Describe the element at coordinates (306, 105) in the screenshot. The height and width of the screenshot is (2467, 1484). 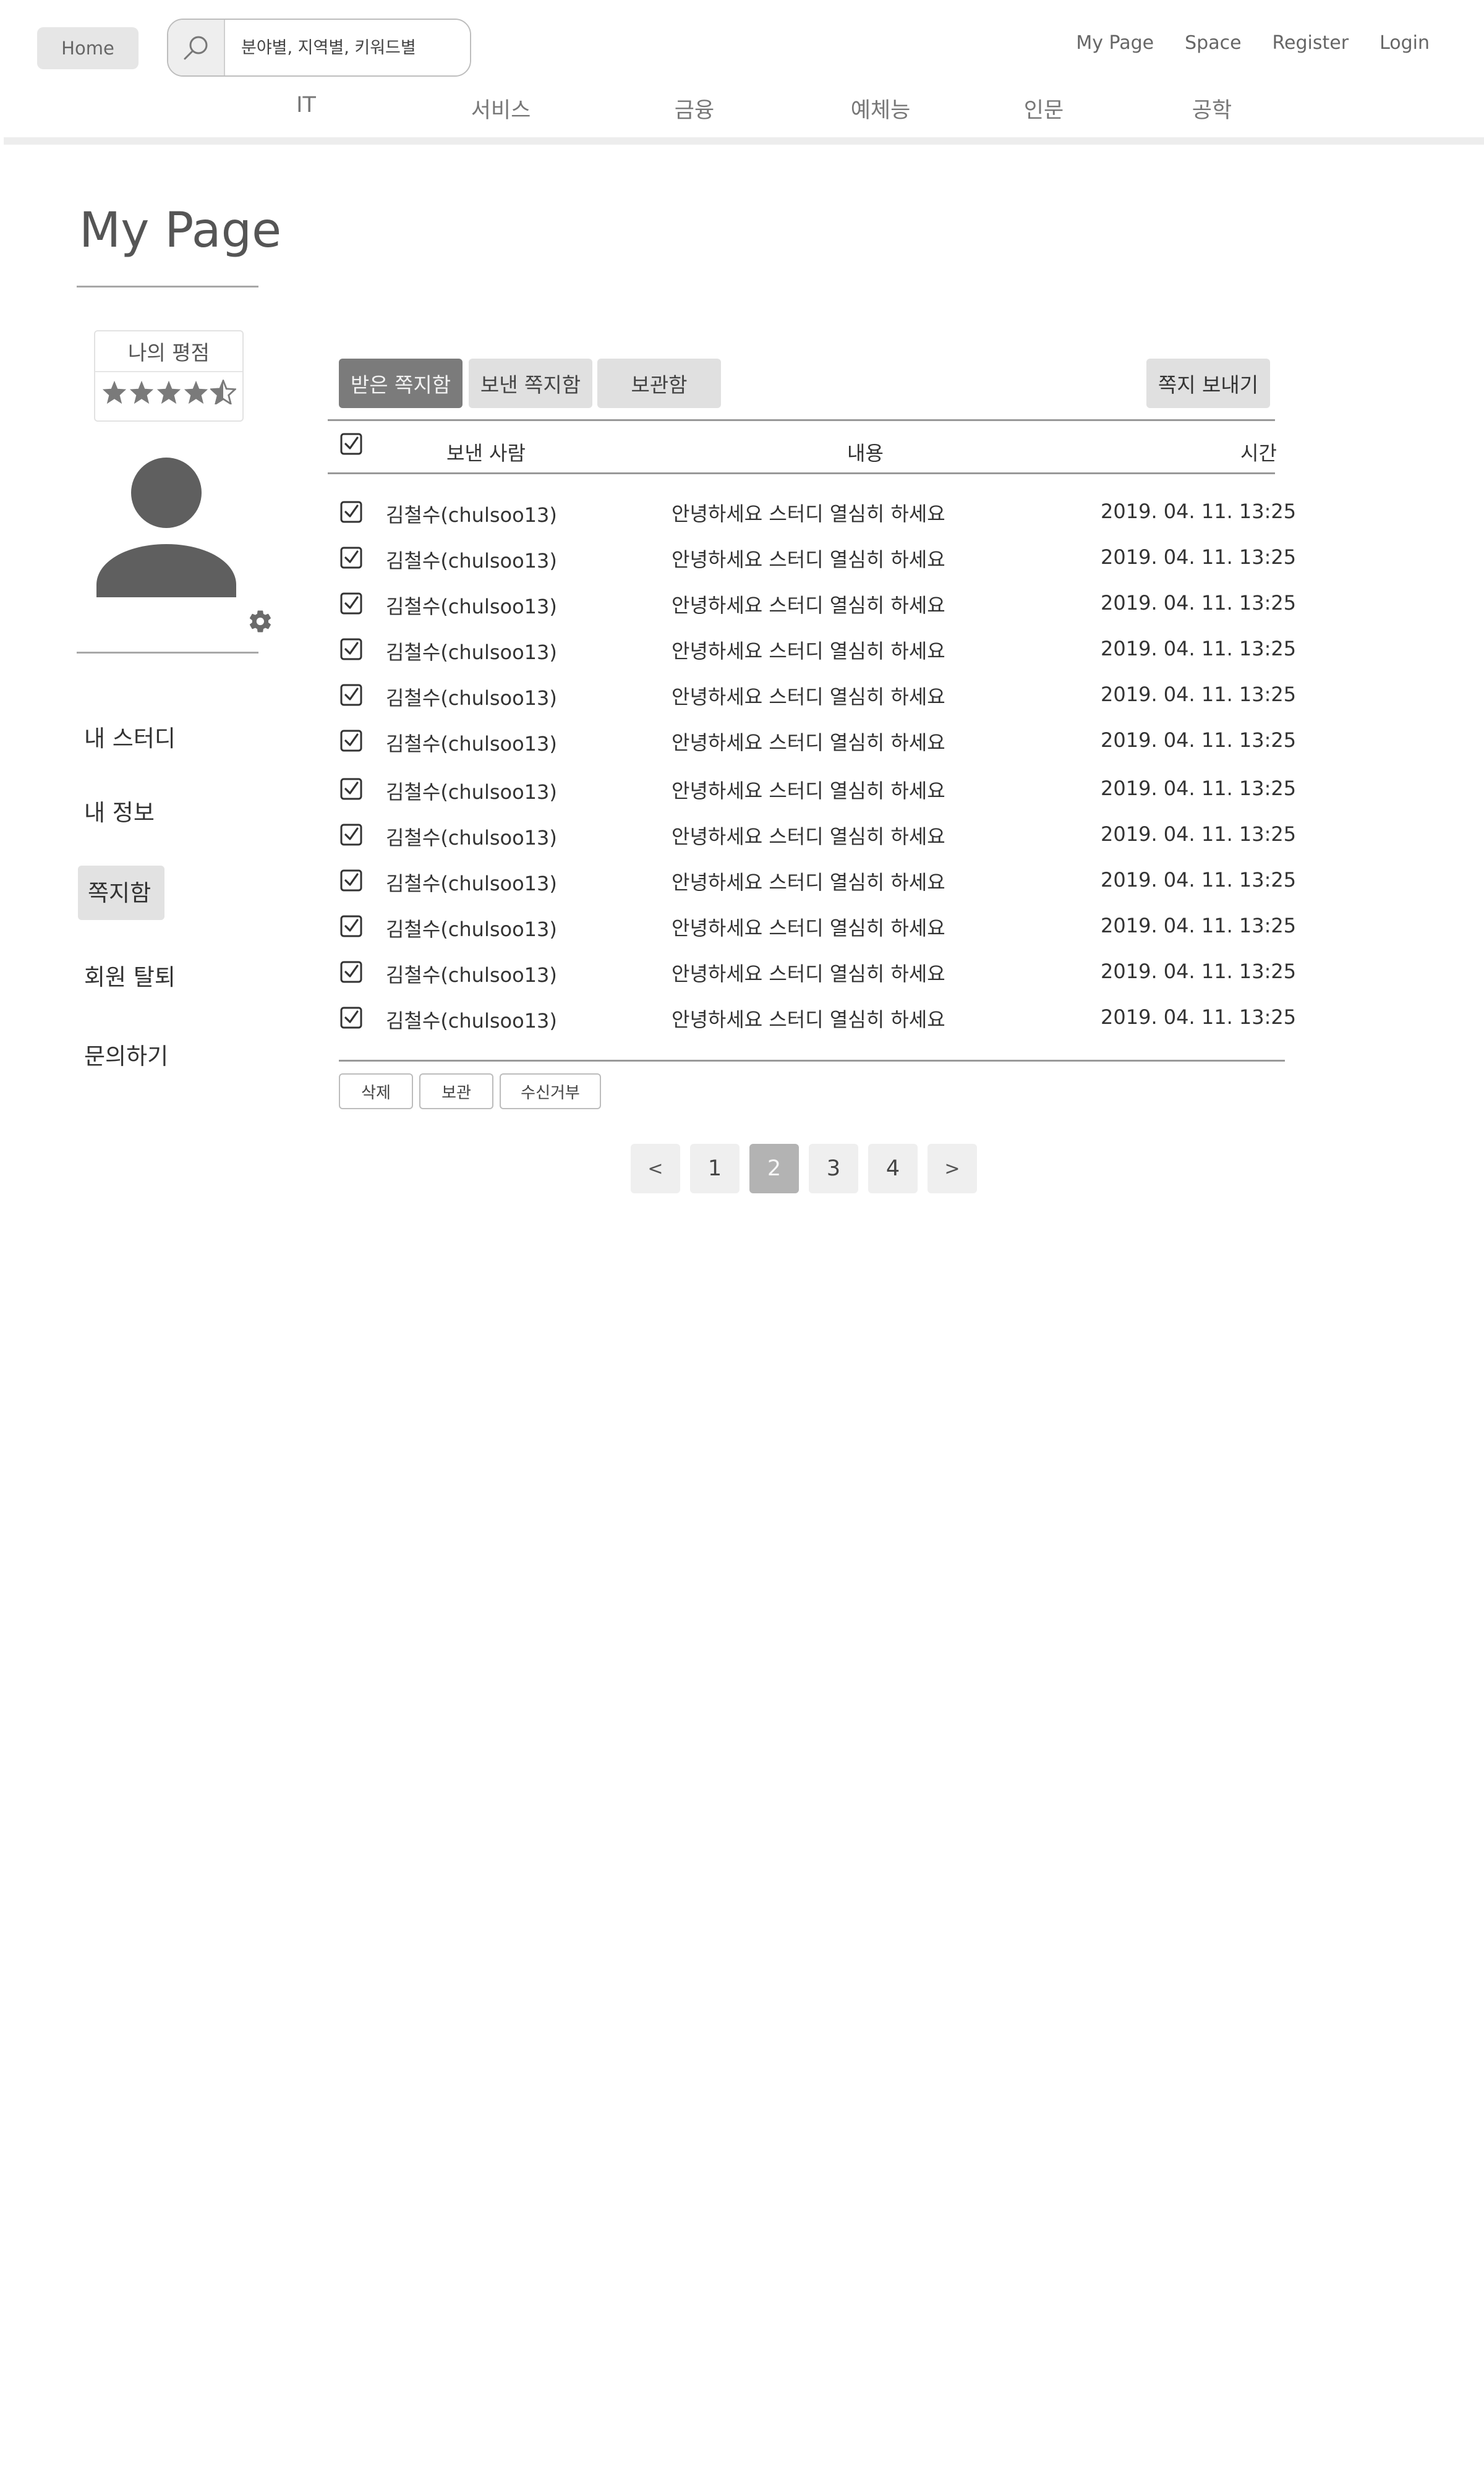
I see `nav-item-it: IT` at that location.